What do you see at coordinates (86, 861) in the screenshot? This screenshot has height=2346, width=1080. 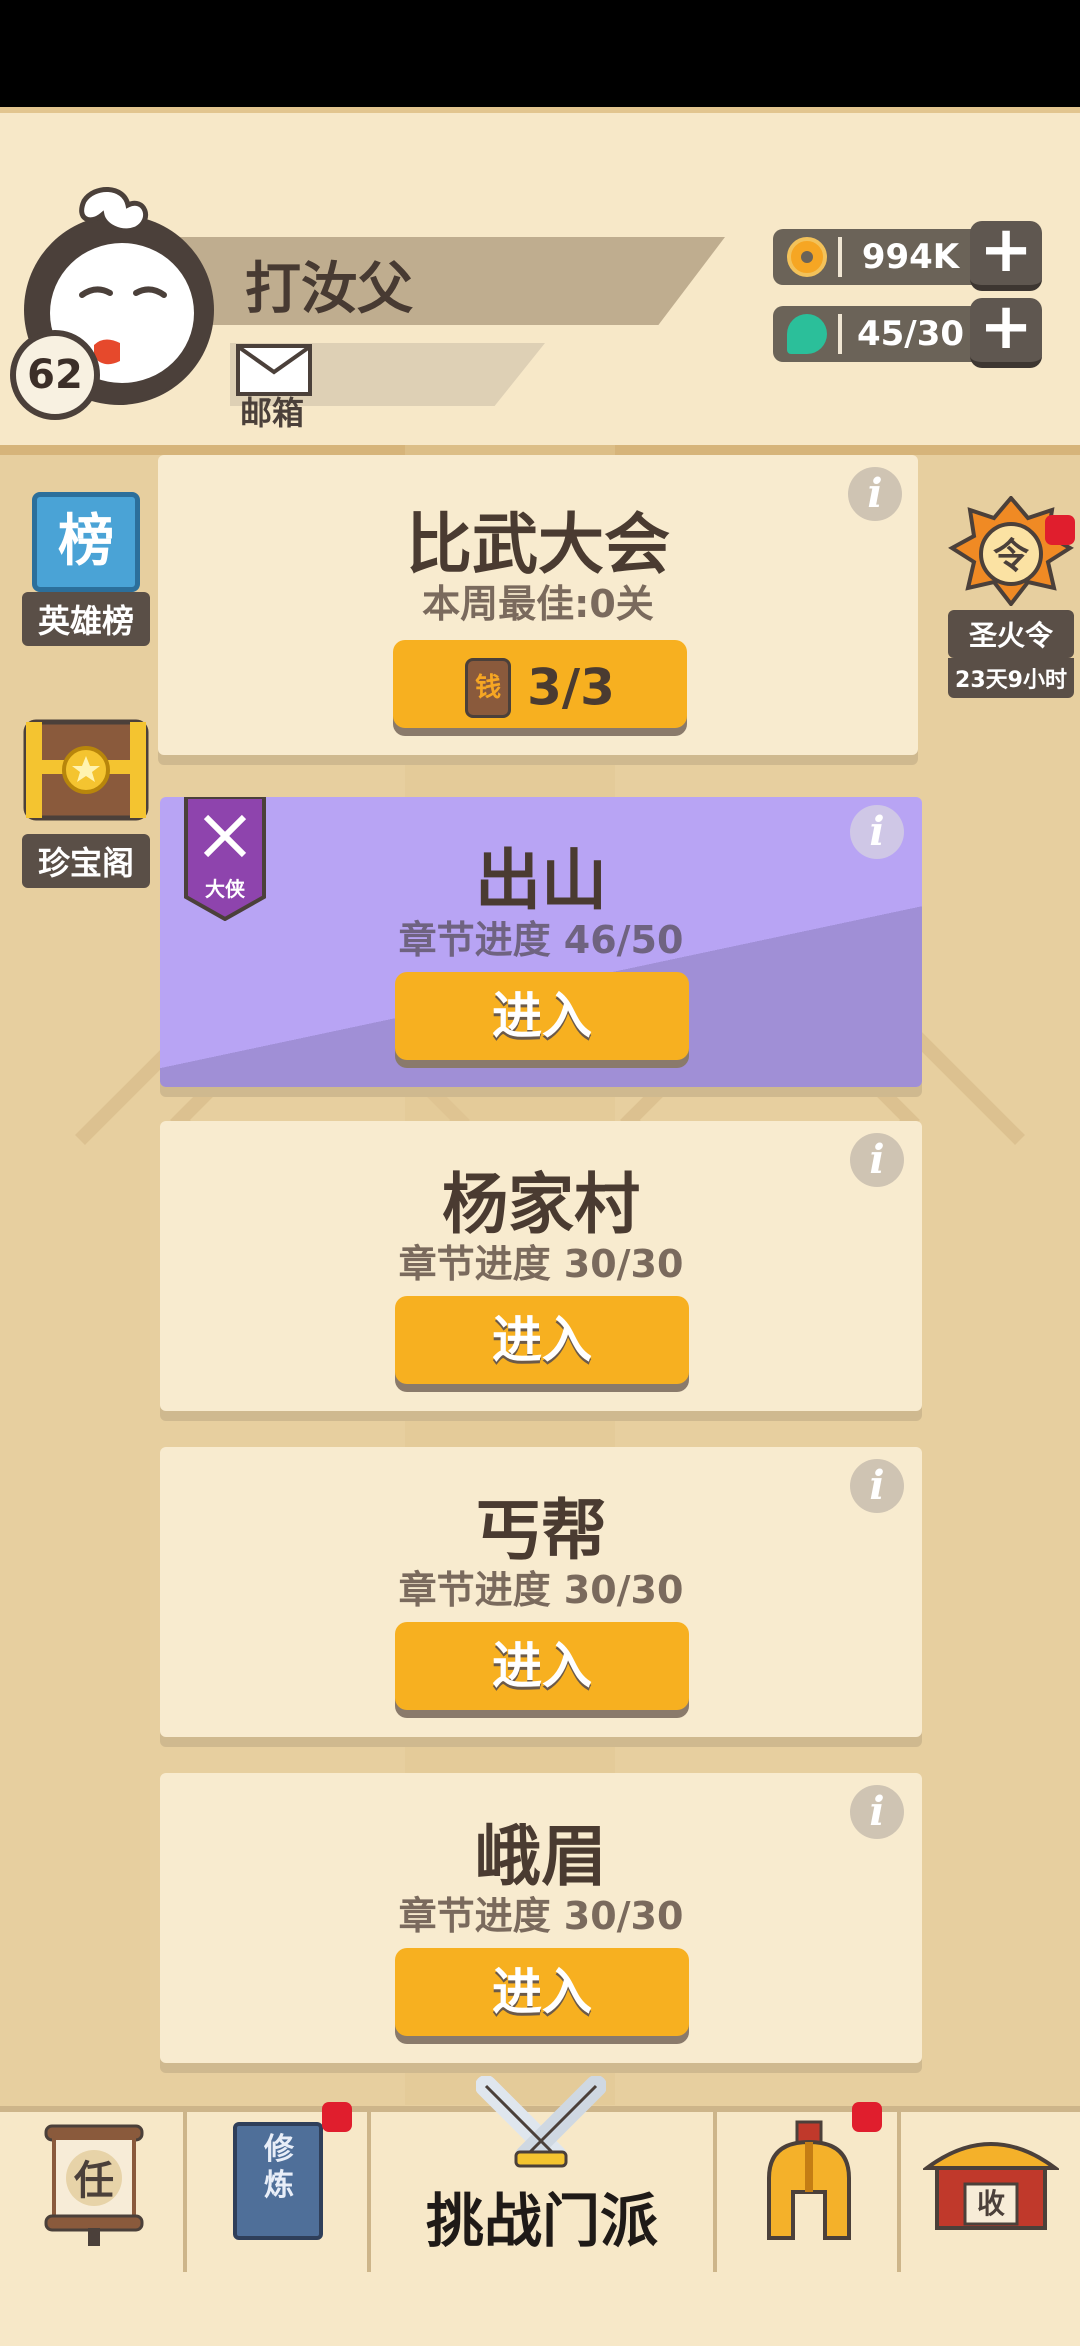 I see `treasure-pavilion-label: 珍宝阁` at bounding box center [86, 861].